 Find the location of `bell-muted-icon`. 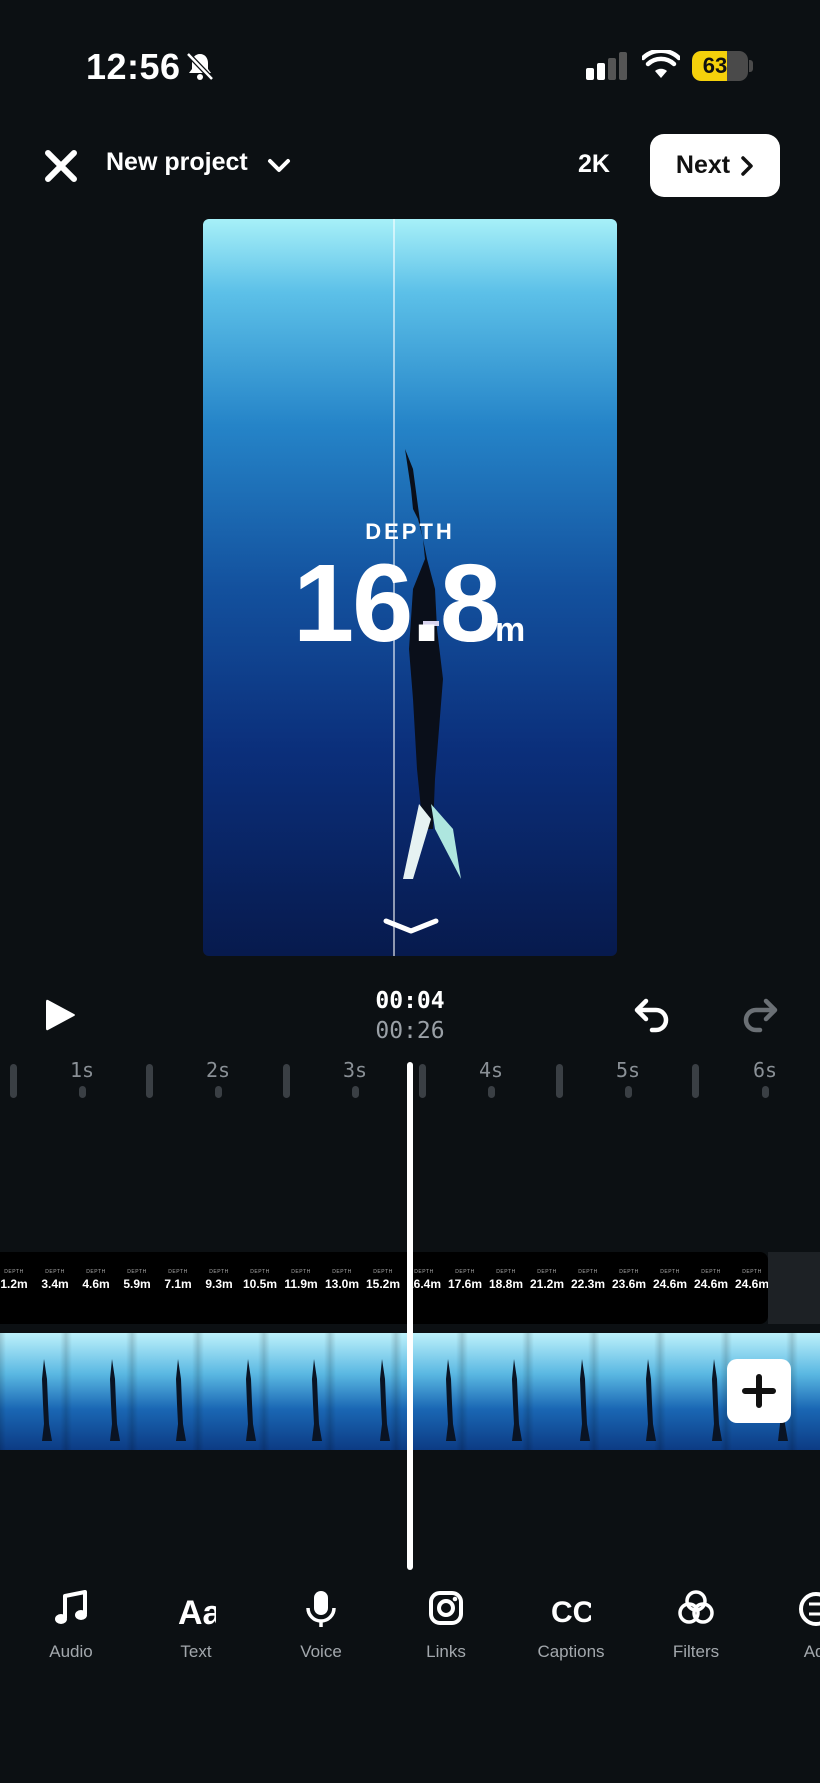

bell-muted-icon is located at coordinates (200, 66).